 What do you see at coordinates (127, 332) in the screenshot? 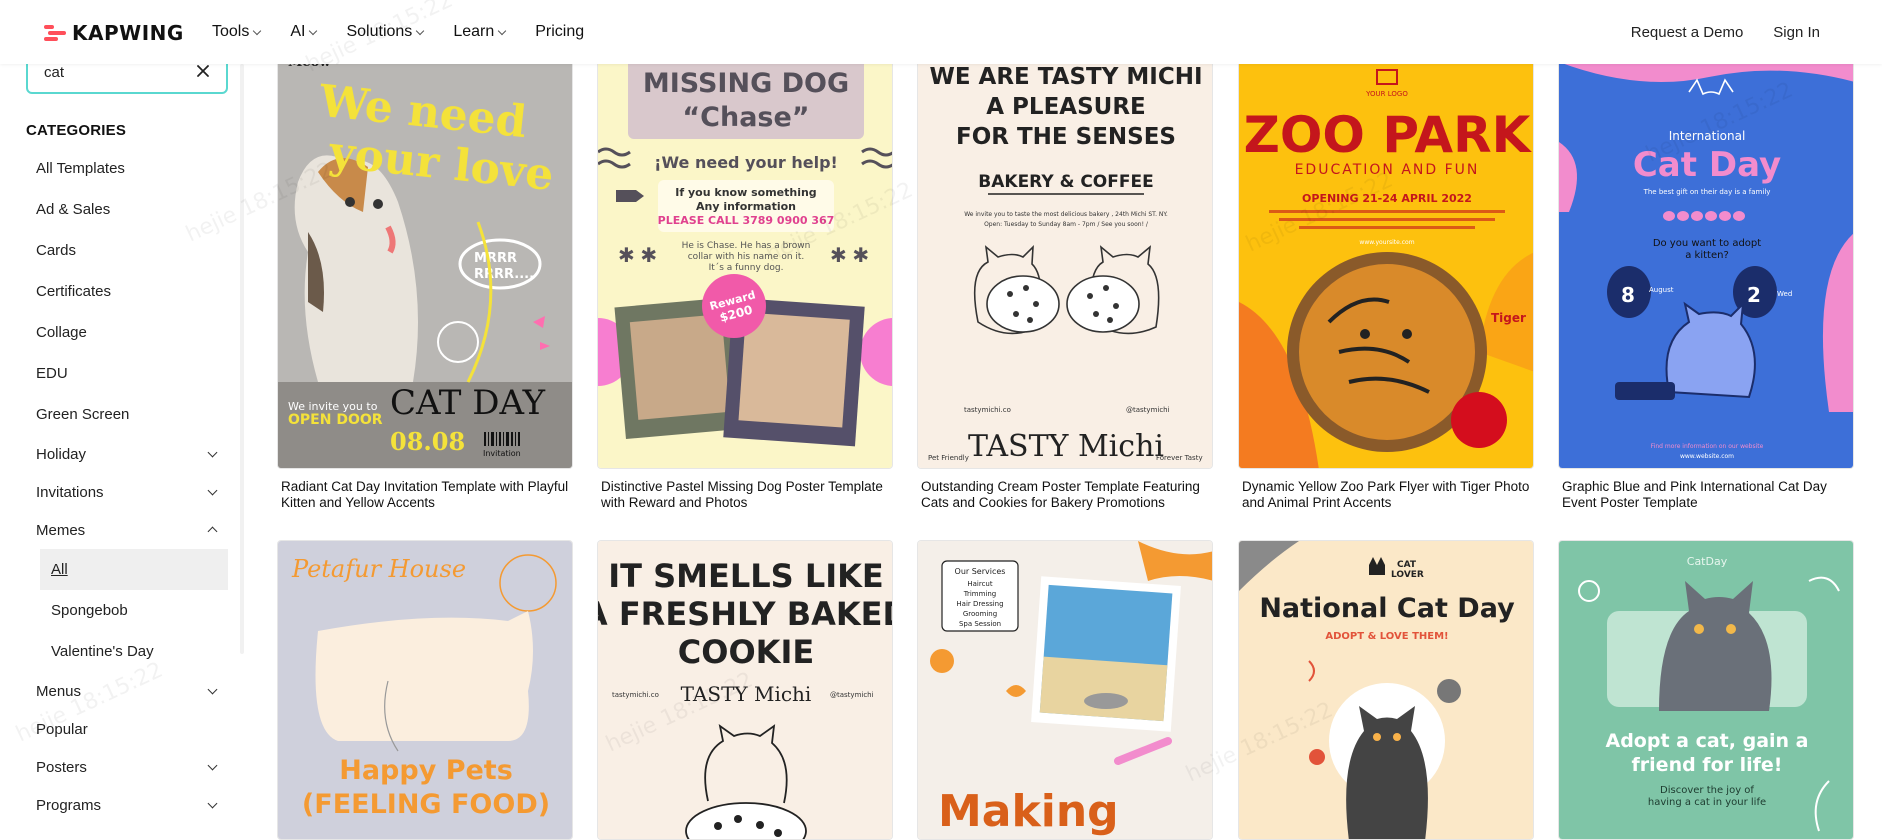
I see `sidebar-item-collage: Collage` at bounding box center [127, 332].